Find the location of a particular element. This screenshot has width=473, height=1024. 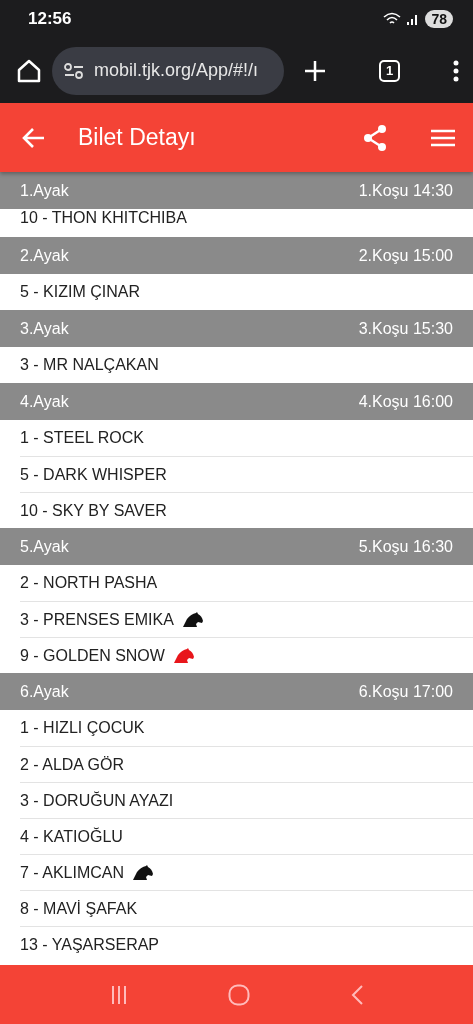

leg-label: 1.Ayak is located at coordinates (44, 190).